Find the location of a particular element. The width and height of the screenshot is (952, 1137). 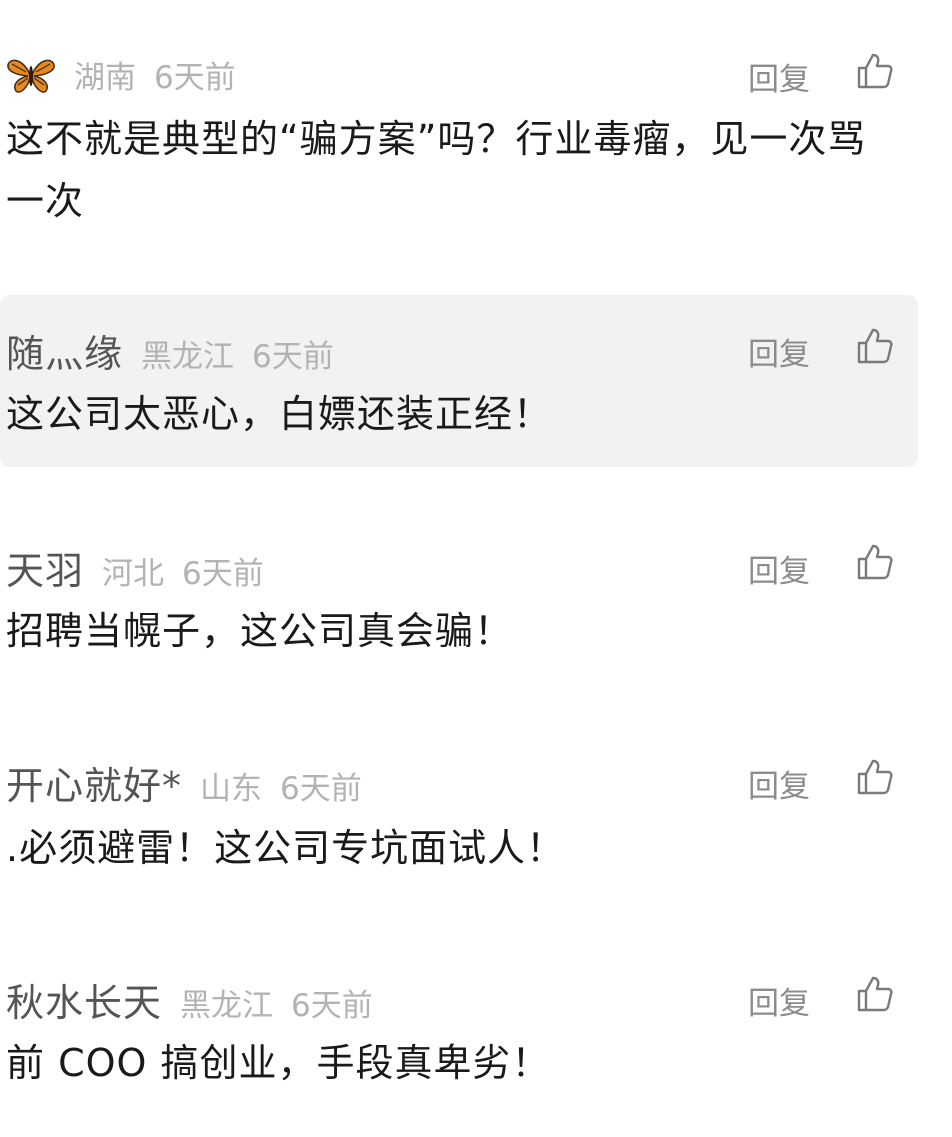

comment-username: 秋水长天 is located at coordinates (84, 999).